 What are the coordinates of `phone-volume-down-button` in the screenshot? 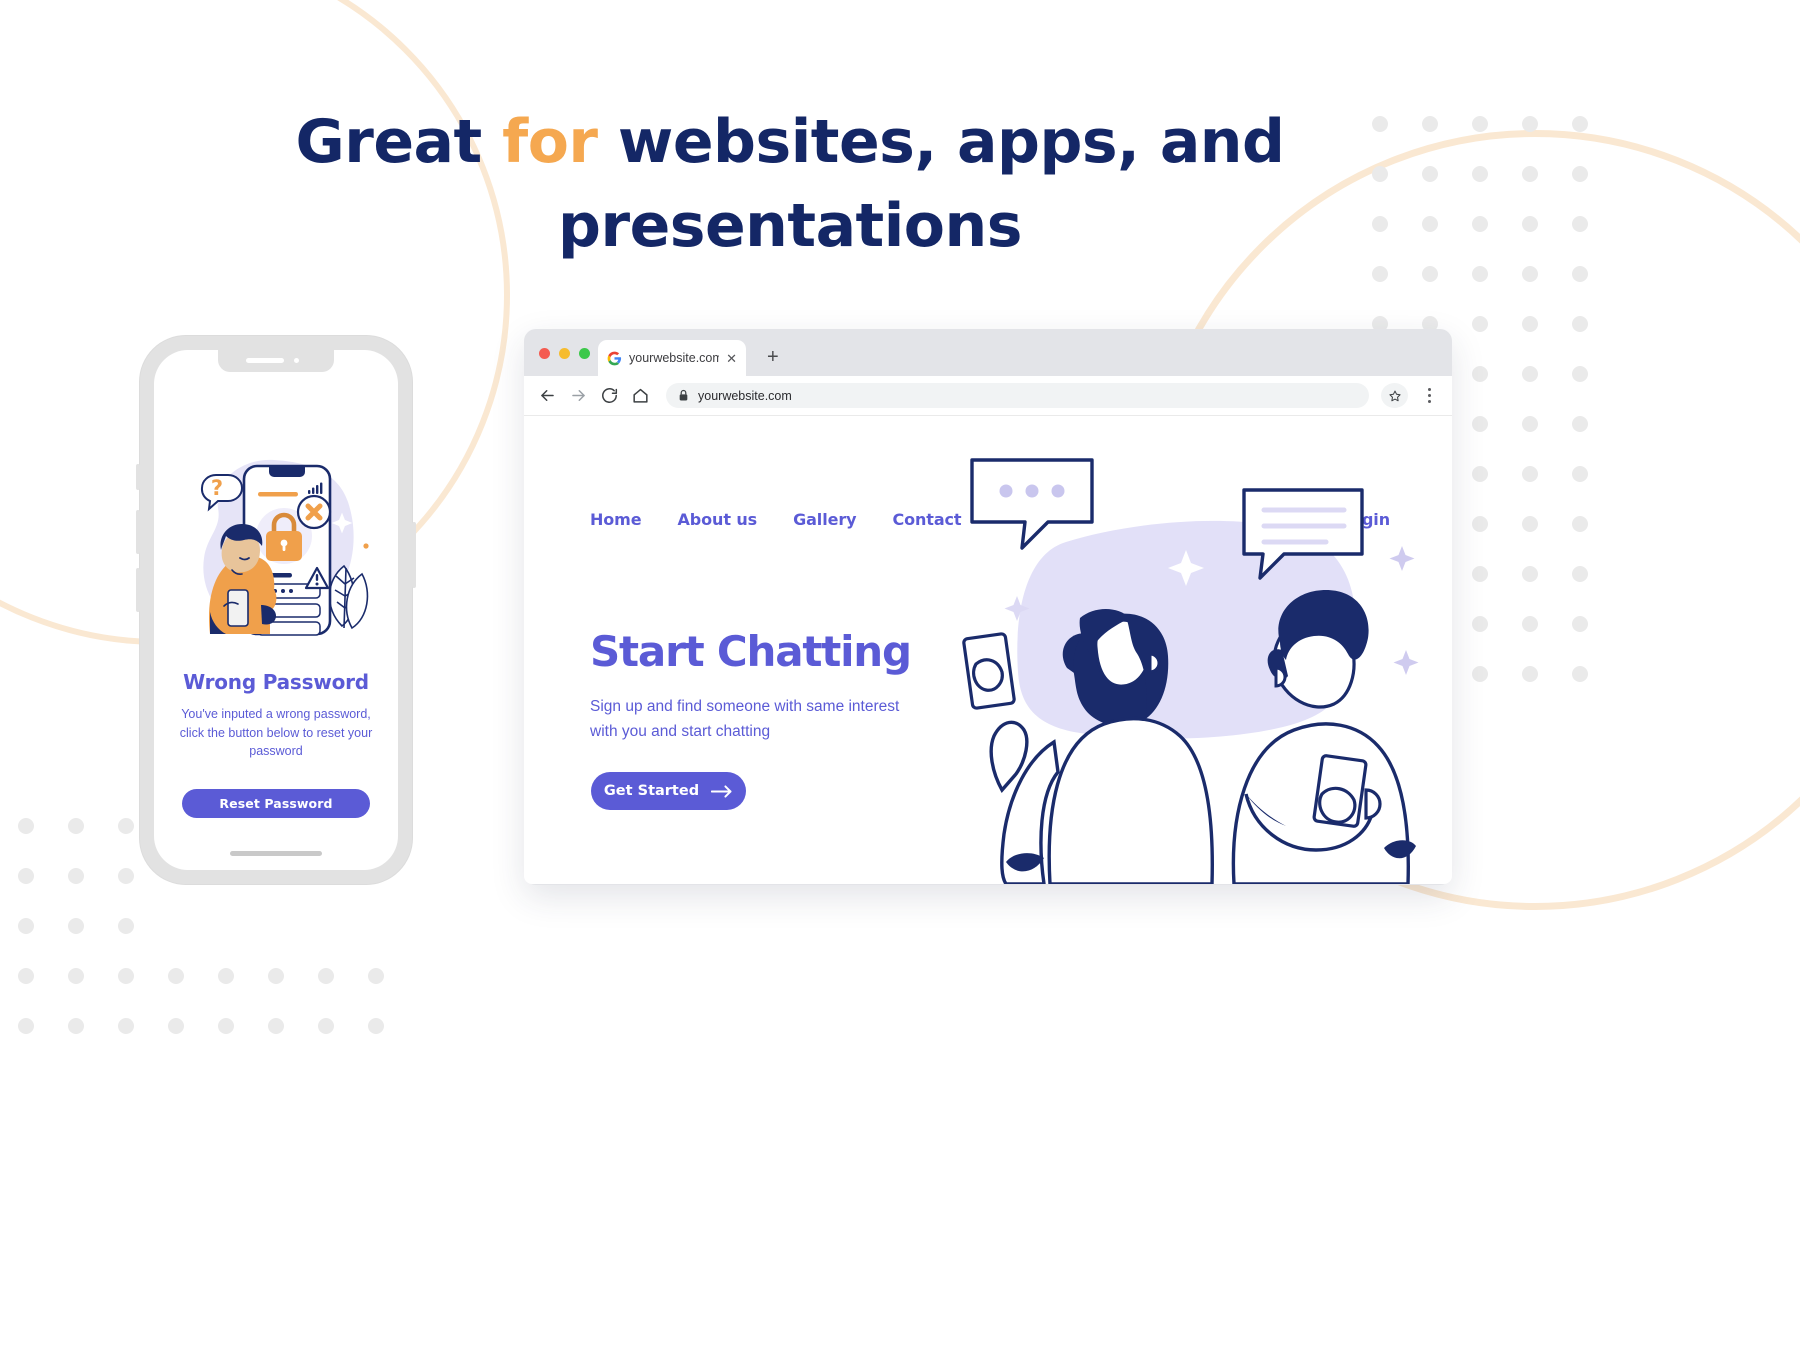 It's located at (138, 590).